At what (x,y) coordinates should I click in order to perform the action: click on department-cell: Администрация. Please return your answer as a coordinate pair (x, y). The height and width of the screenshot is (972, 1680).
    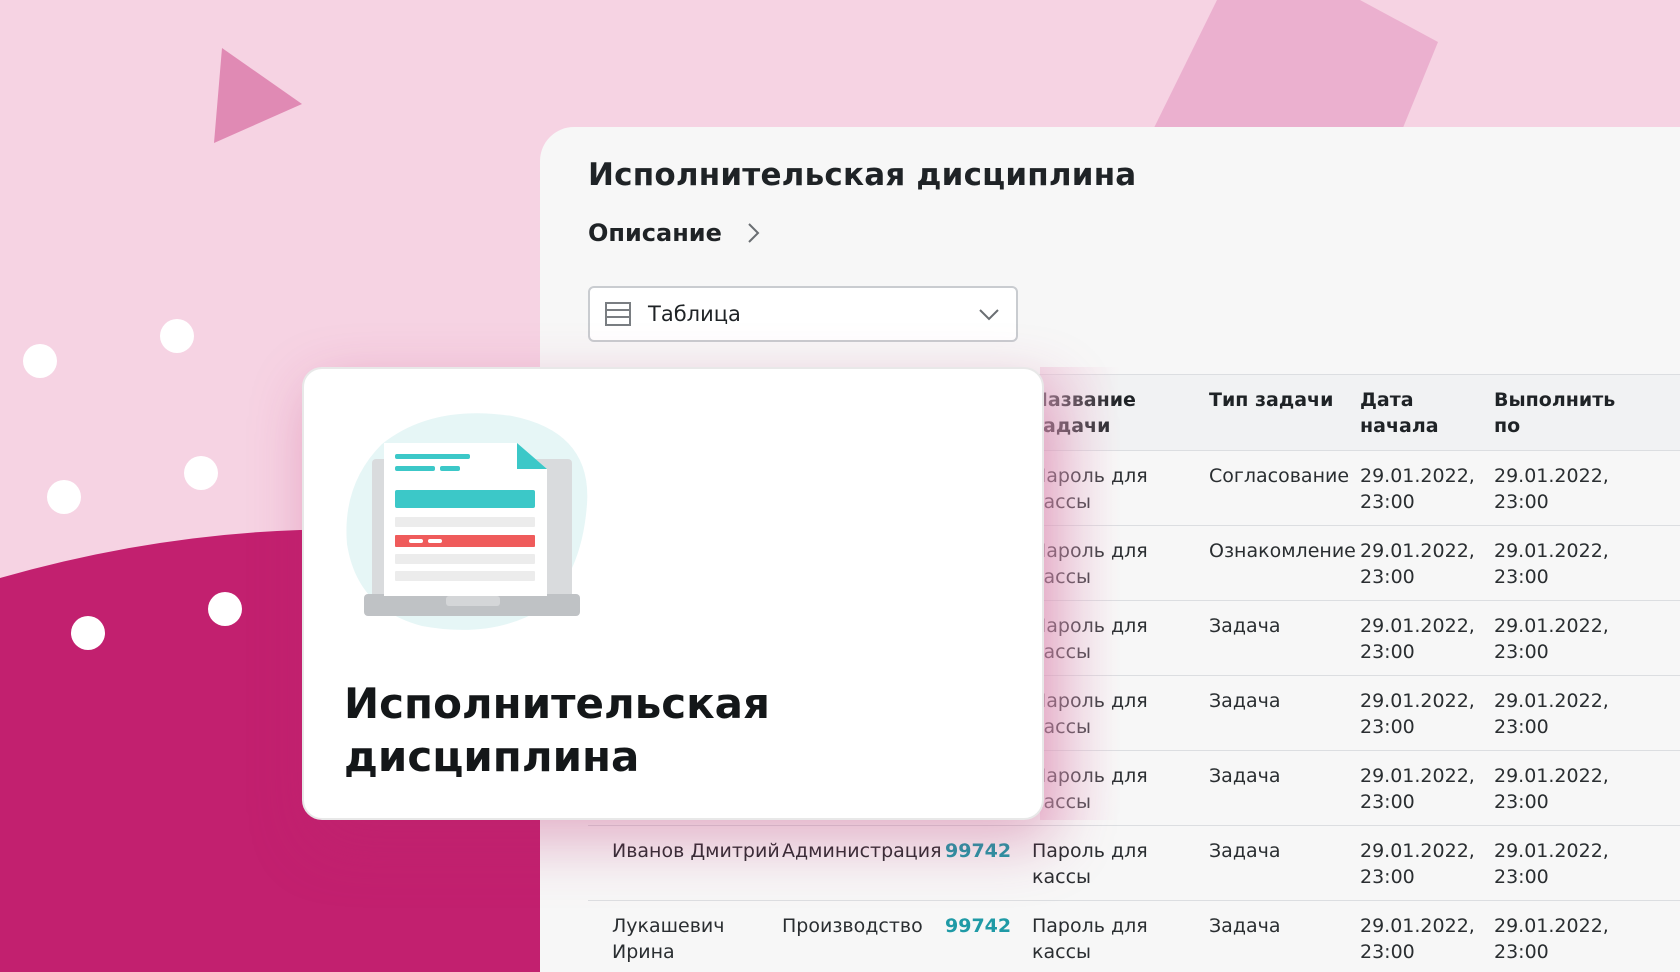
    Looking at the image, I should click on (862, 851).